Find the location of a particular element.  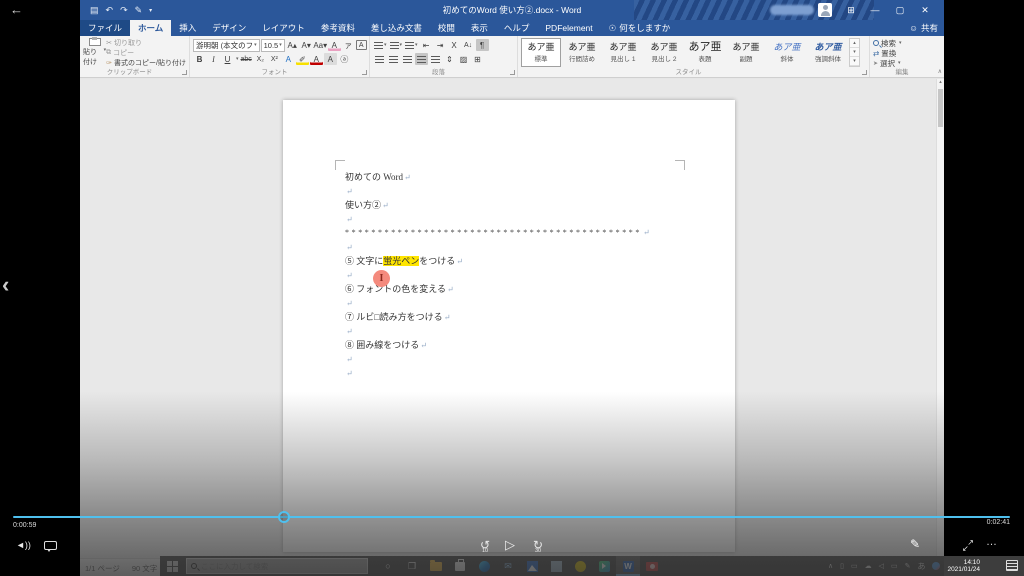

player-timeline is located at coordinates (511, 517).